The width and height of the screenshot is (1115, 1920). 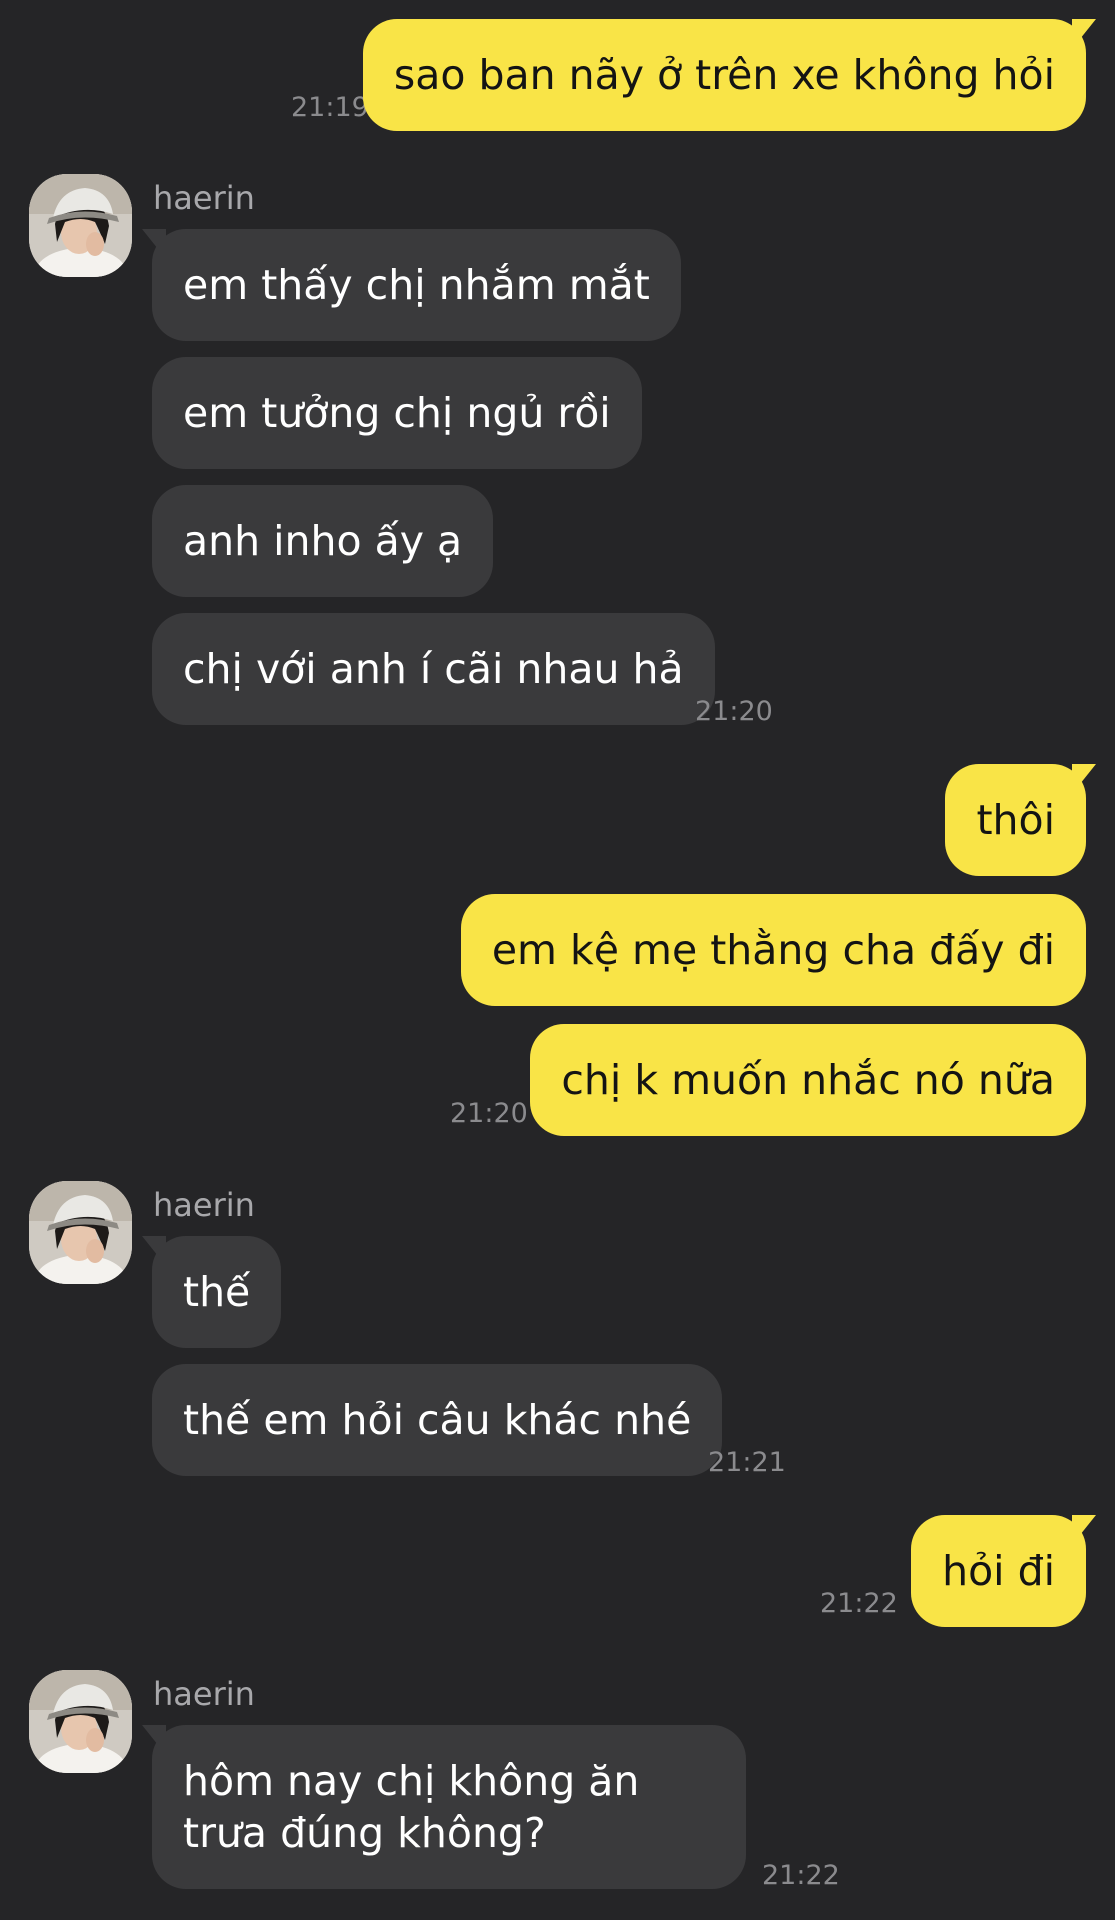 I want to click on incoming-message-bubble: em thấy chị nhắm mắt, so click(x=411, y=285).